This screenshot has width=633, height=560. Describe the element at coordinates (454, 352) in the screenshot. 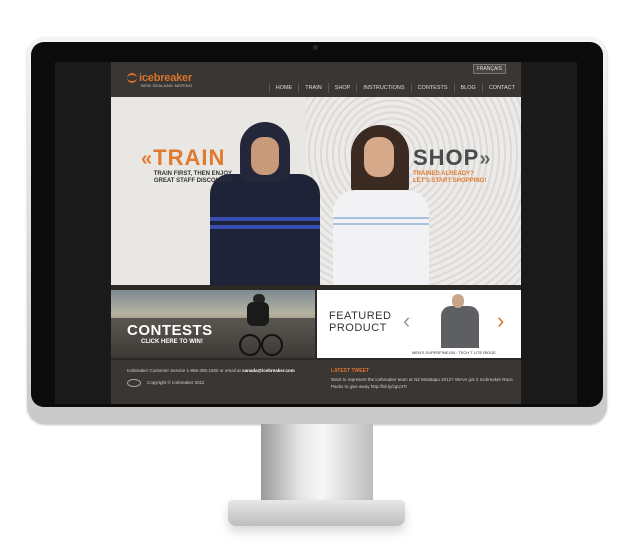

I see `product-caption: MEN'S SUPERFINE150 : TECH T LITE RIDGE` at that location.